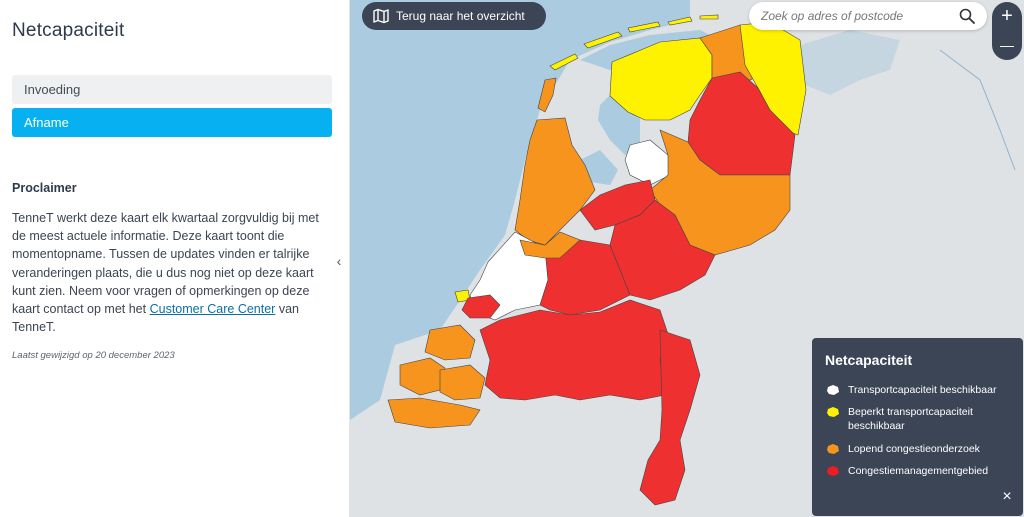  Describe the element at coordinates (833, 412) in the screenshot. I see `swatch-limited` at that location.